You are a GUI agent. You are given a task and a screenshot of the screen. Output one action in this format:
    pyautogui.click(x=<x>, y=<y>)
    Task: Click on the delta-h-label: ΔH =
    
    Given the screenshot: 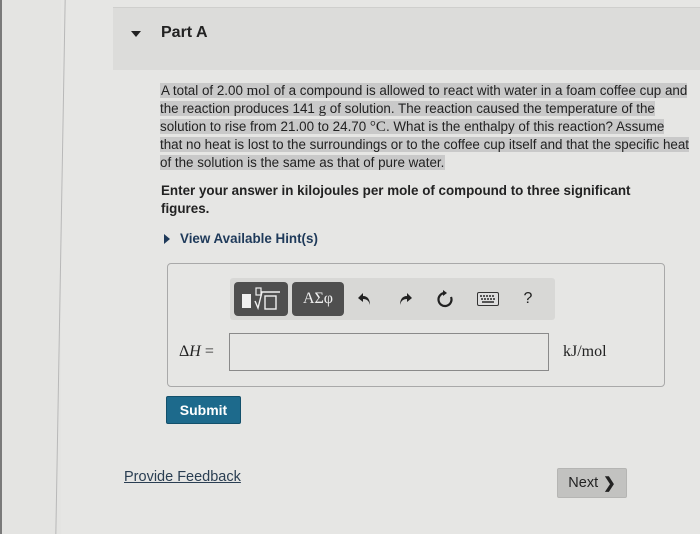 What is the action you would take?
    pyautogui.click(x=196, y=352)
    